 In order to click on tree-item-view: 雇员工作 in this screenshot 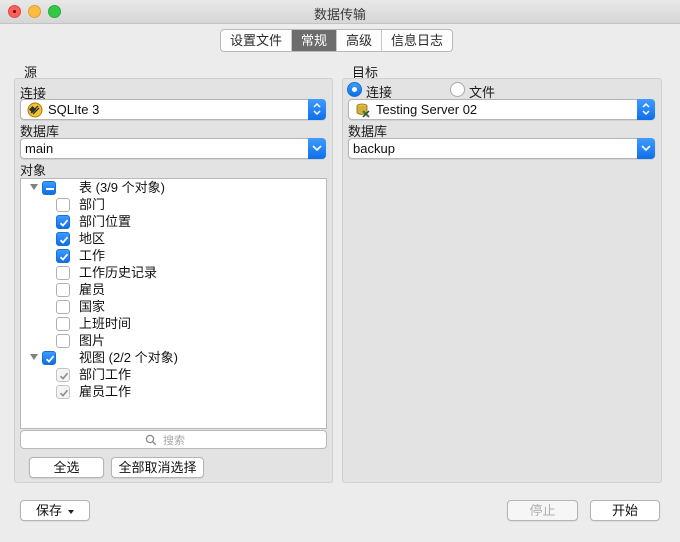, I will do `click(173, 391)`.